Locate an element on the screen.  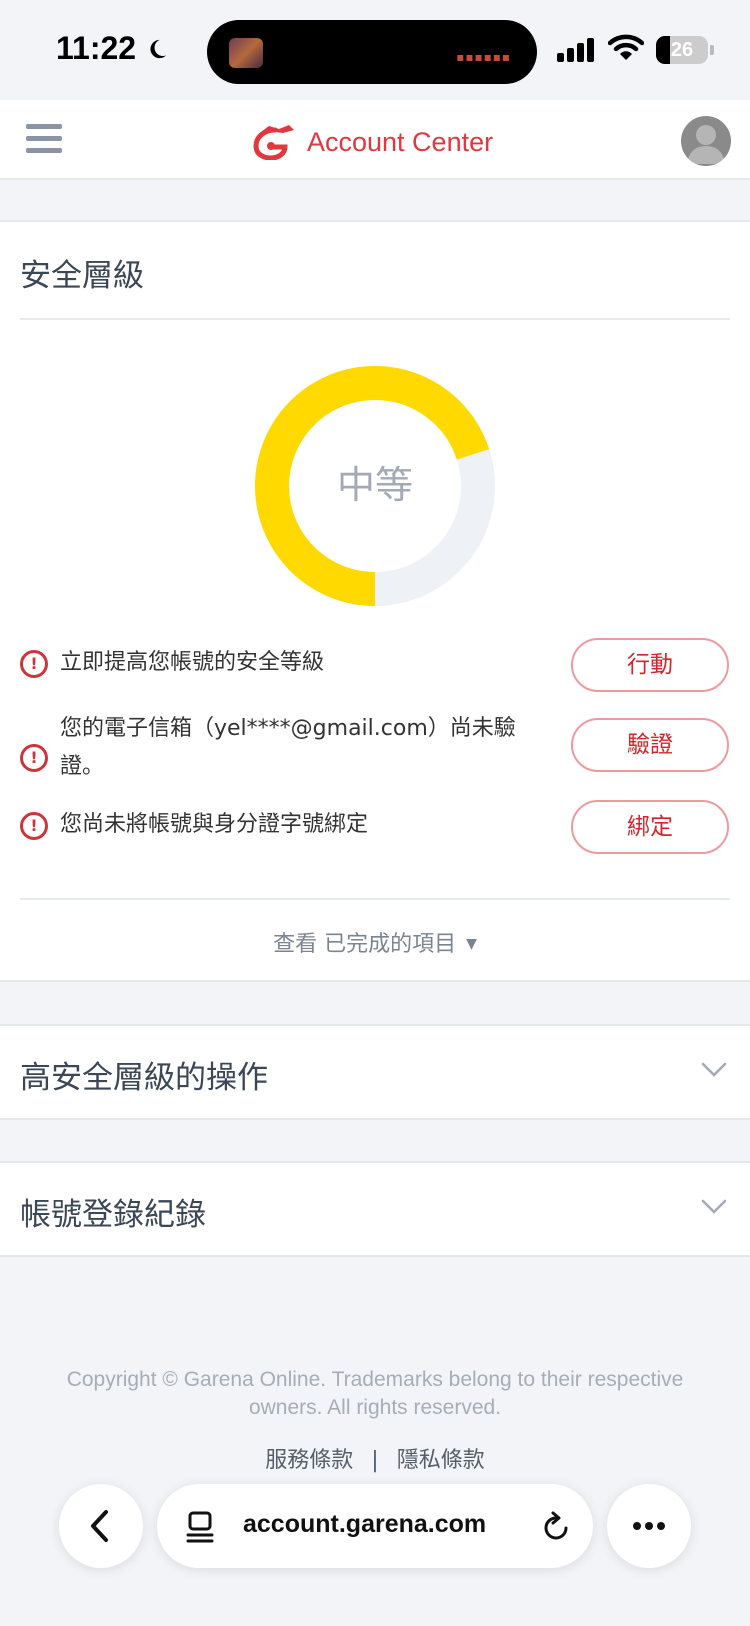
status-time: 11:22 is located at coordinates (96, 48).